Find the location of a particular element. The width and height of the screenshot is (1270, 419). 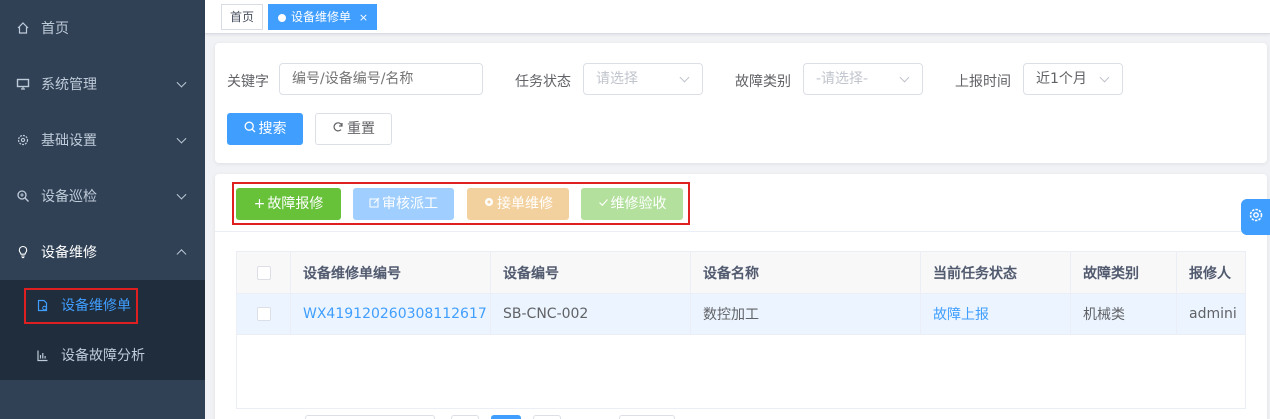

check-icon is located at coordinates (603, 204).